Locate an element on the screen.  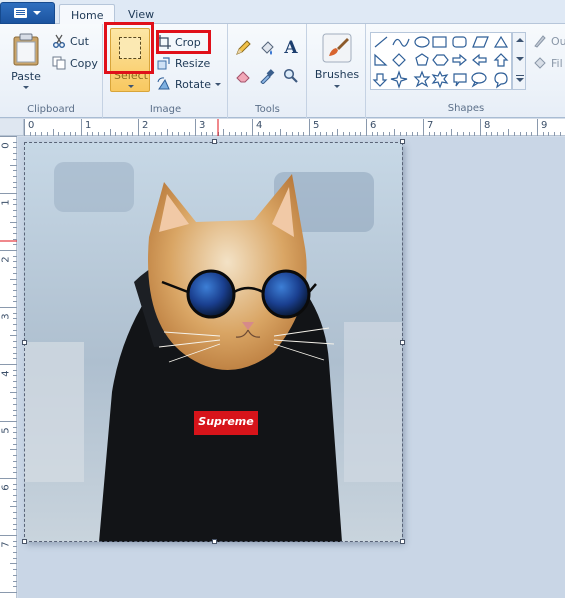
copy-button: Copy is located at coordinates (75, 63).